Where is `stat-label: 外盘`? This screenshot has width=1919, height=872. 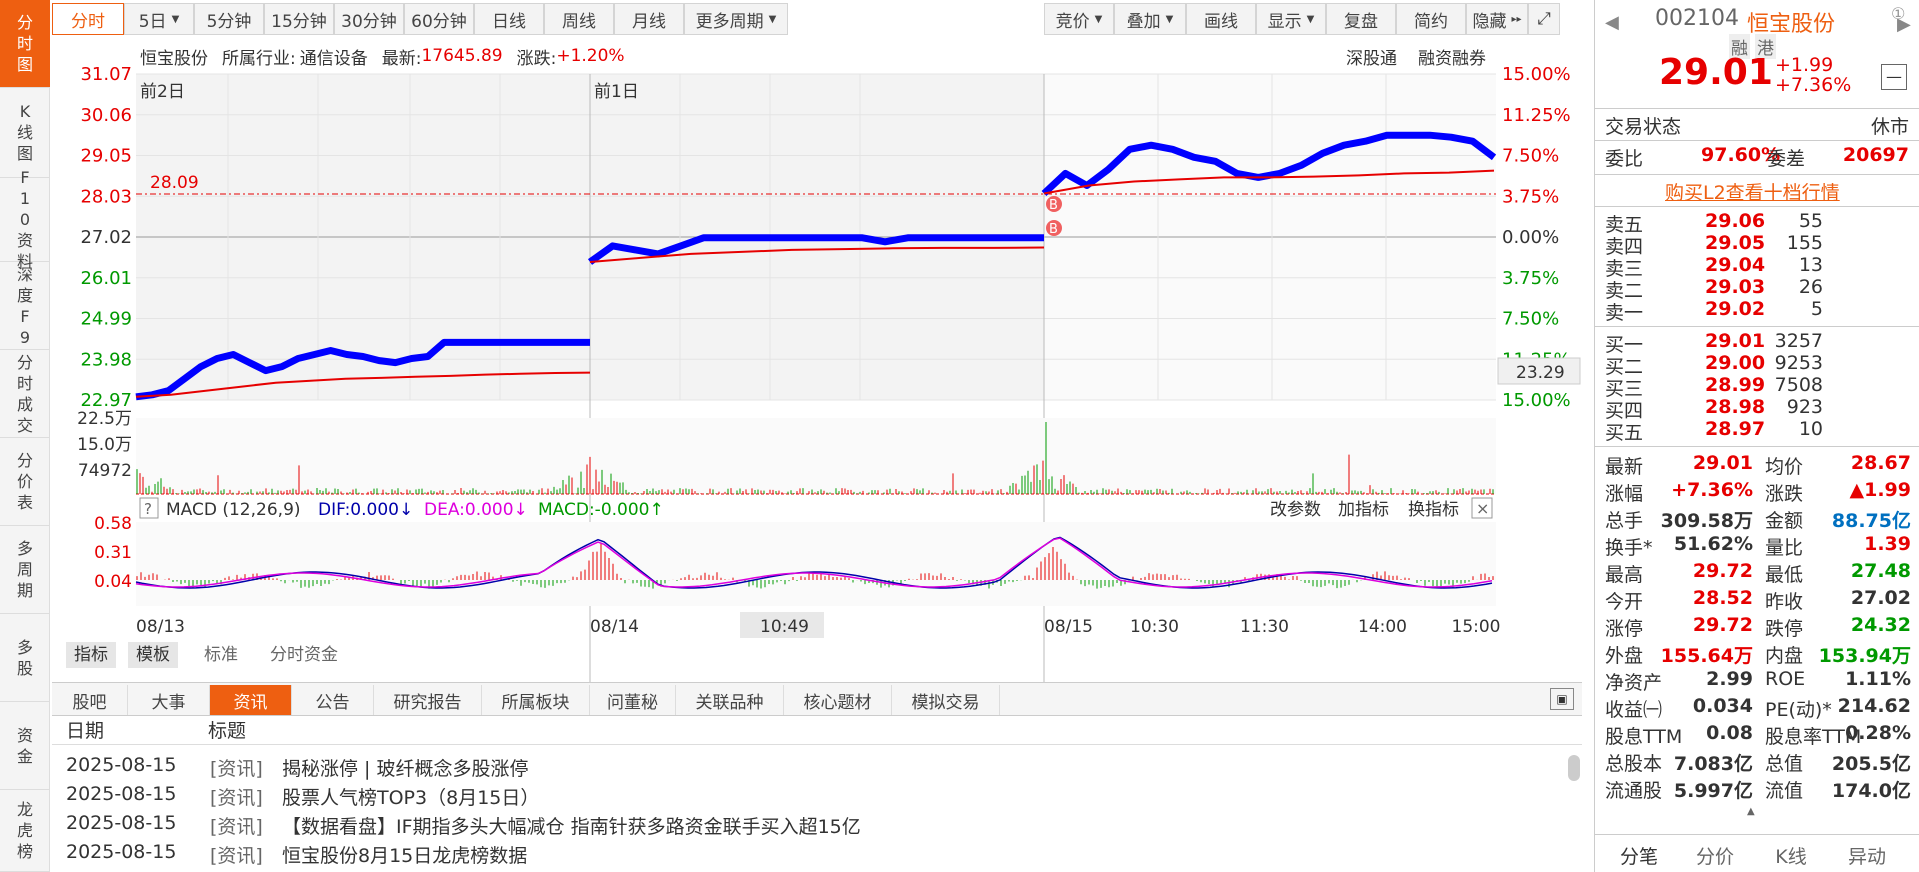 stat-label: 外盘 is located at coordinates (1624, 656).